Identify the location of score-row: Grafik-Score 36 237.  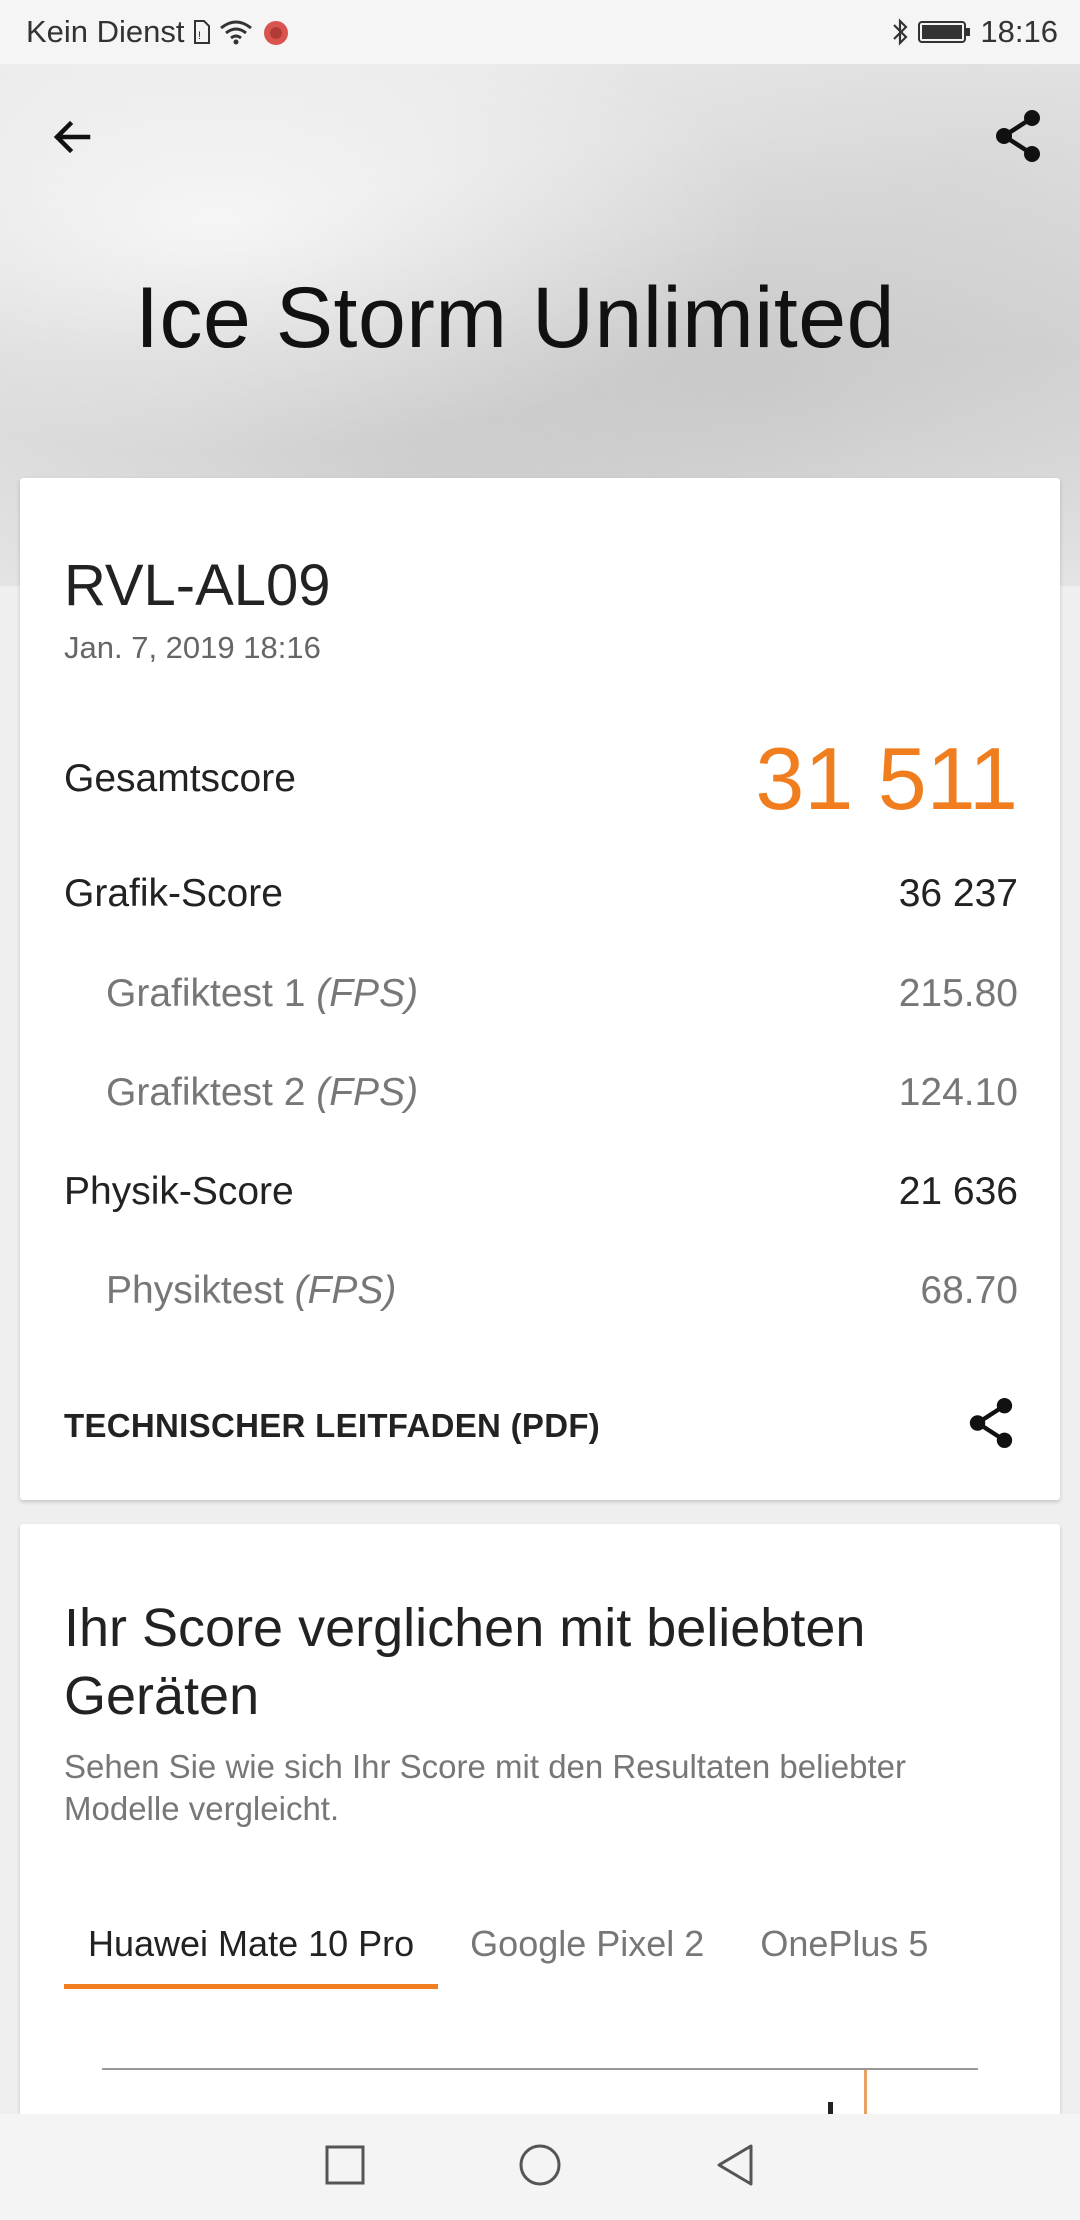
(541, 894).